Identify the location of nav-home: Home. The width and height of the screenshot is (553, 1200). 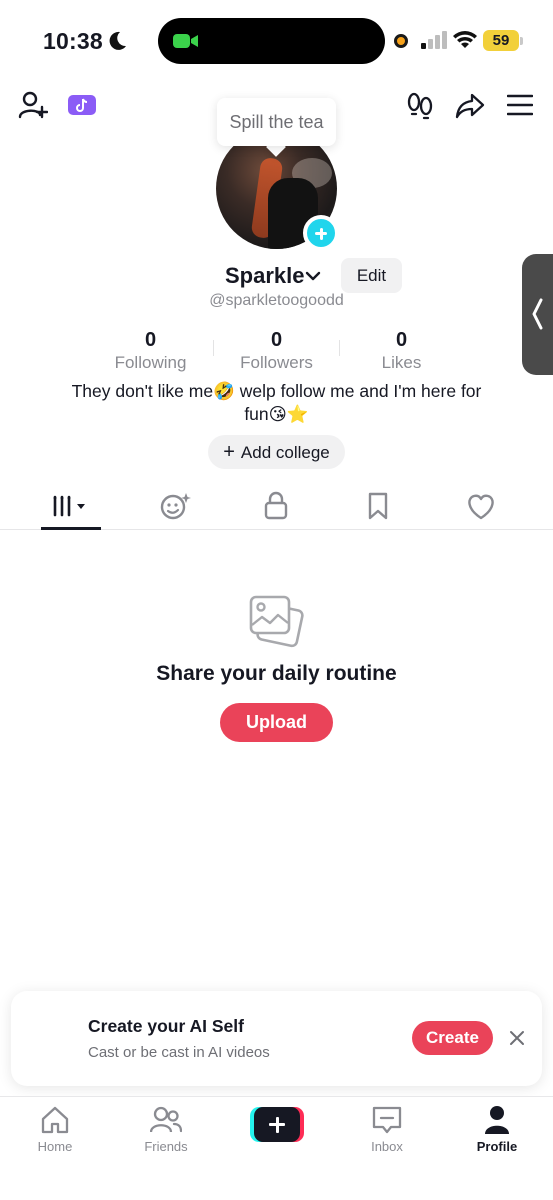
(55, 1129).